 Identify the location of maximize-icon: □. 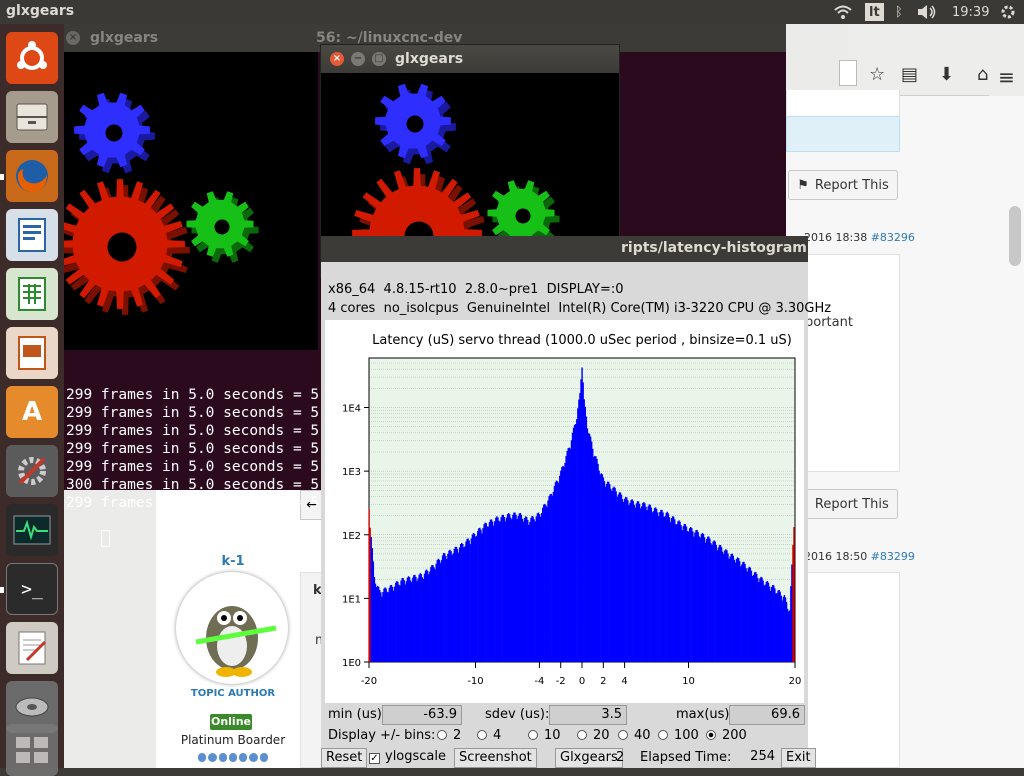
(379, 59).